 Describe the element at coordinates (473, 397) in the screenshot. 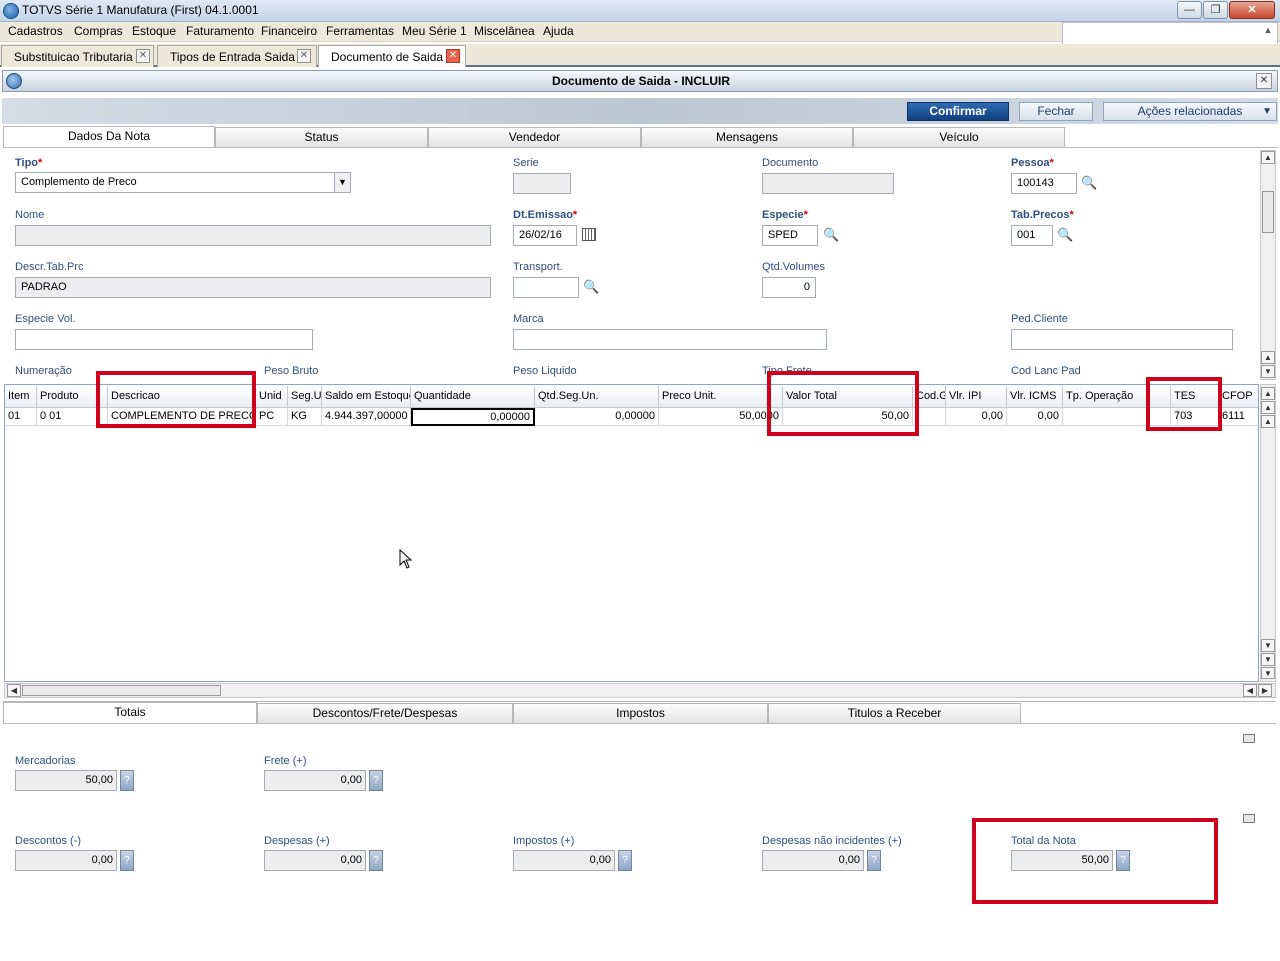

I see `col-header-quantidade: Quantidade` at that location.